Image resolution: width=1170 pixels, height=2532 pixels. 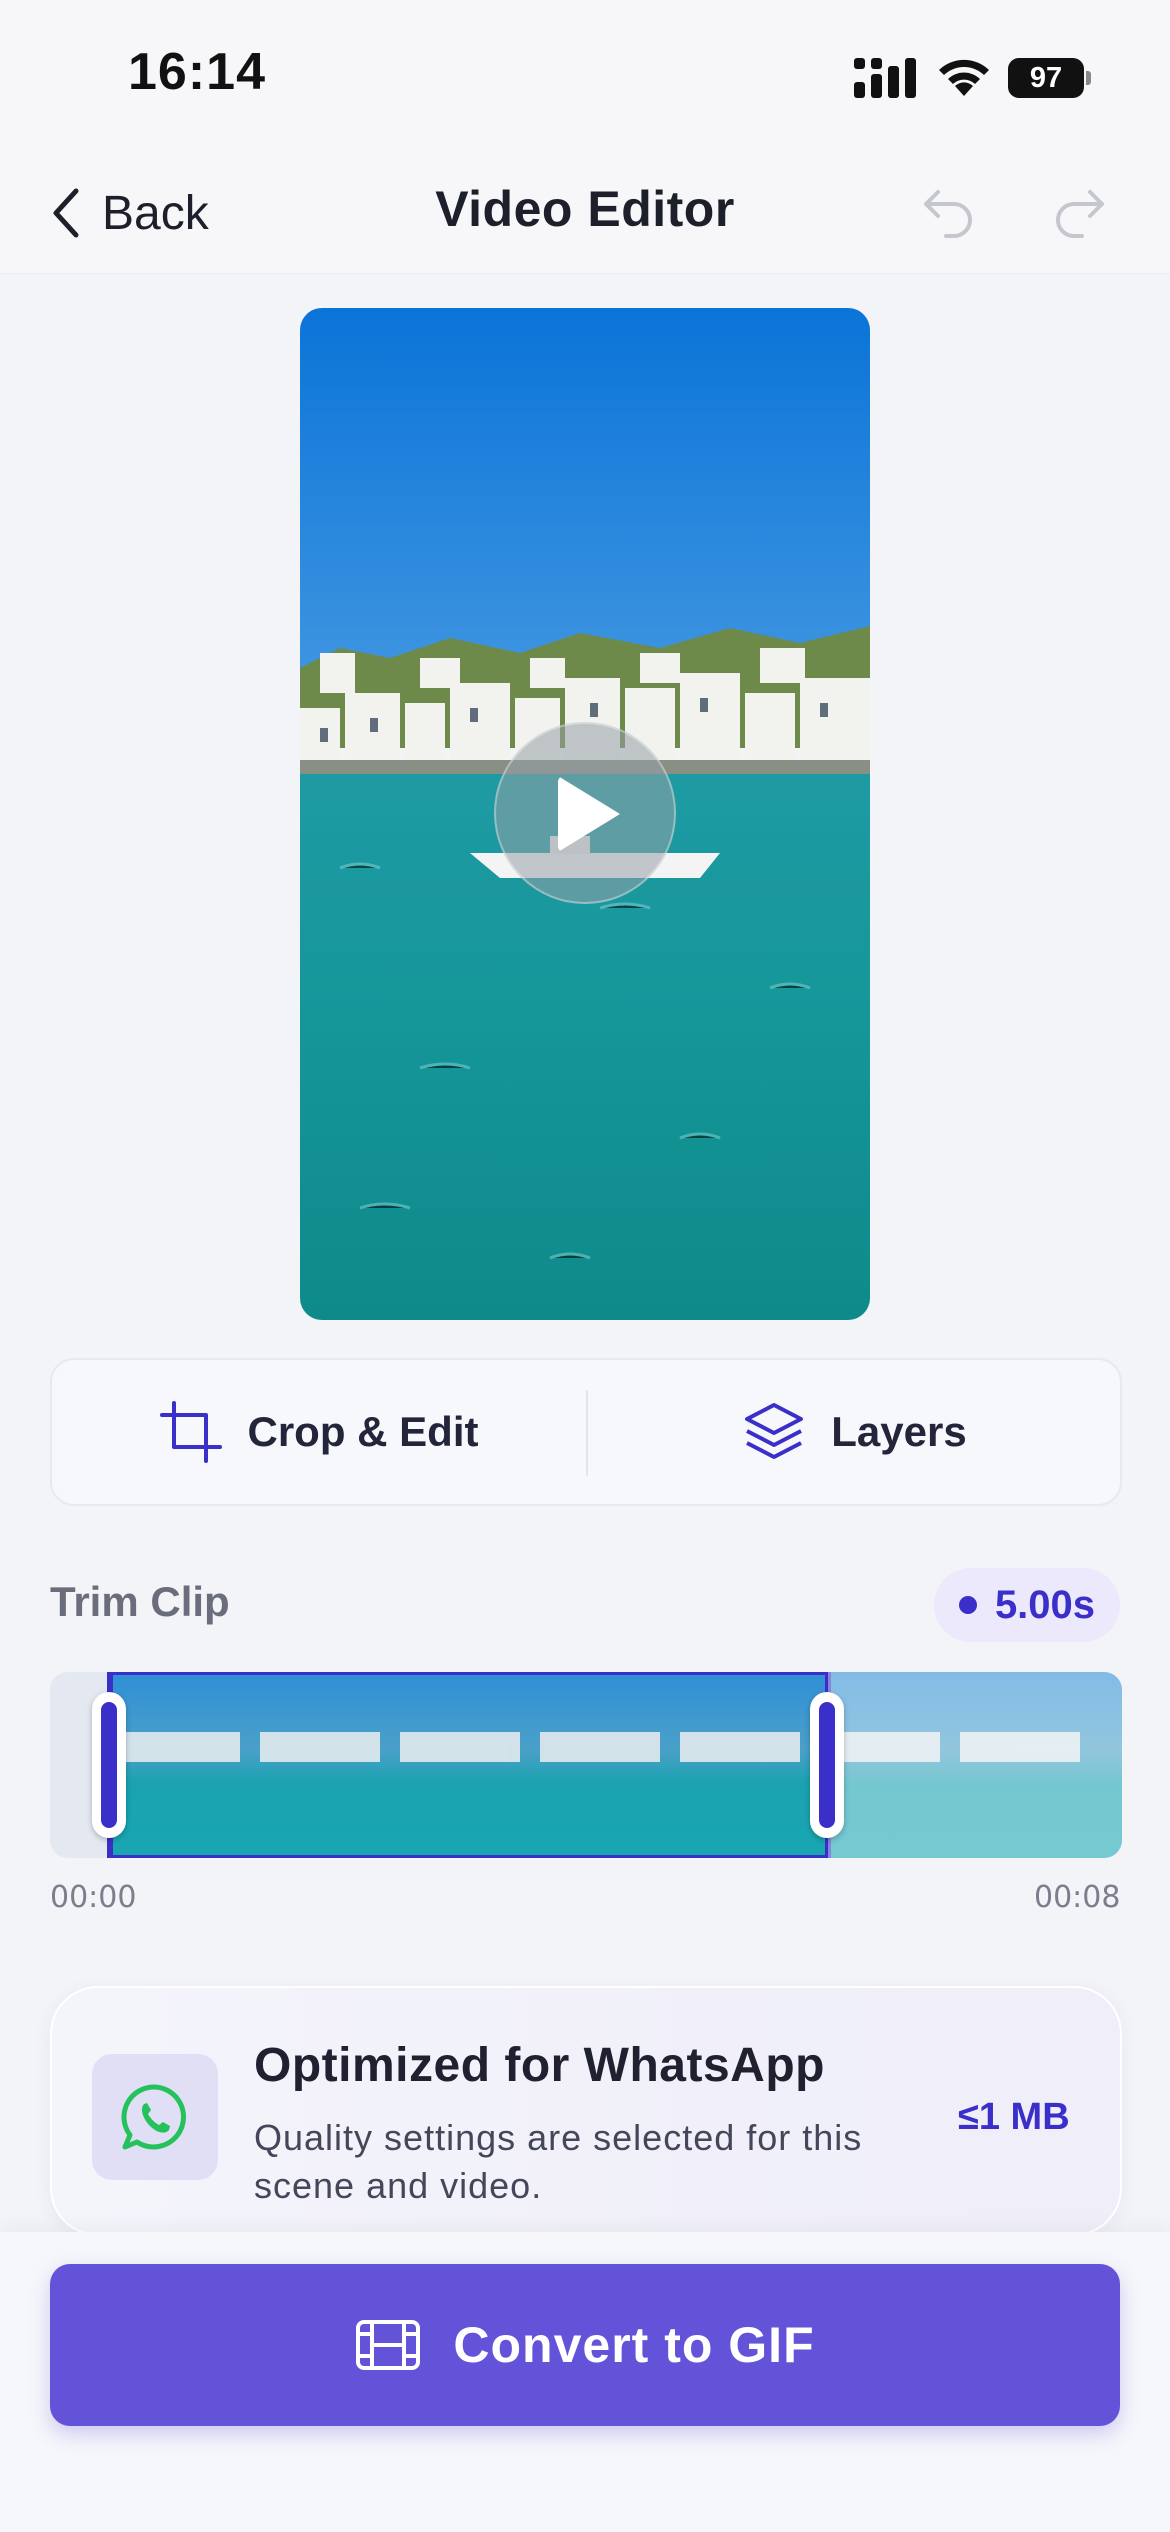 What do you see at coordinates (967, 1605) in the screenshot?
I see `duration-dot` at bounding box center [967, 1605].